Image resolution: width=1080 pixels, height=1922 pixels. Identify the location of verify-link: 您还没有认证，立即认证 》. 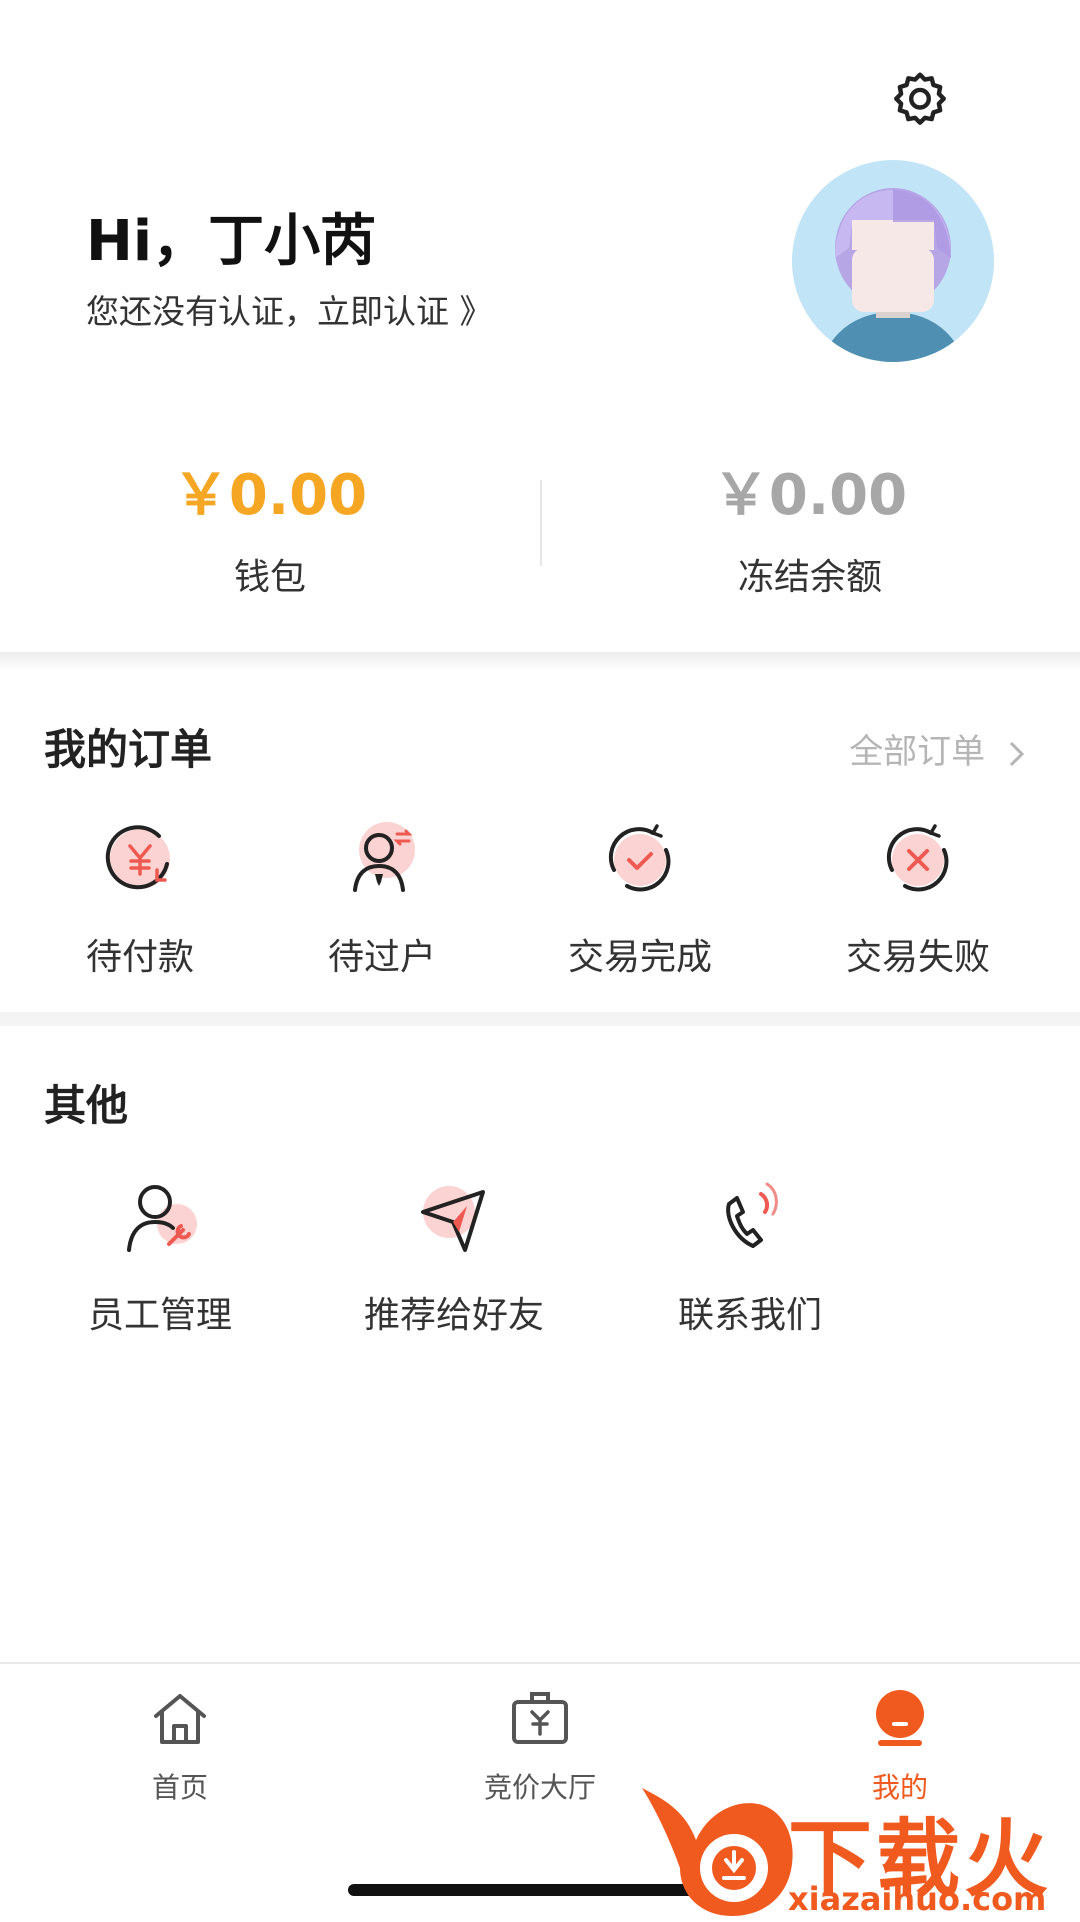
(289, 309).